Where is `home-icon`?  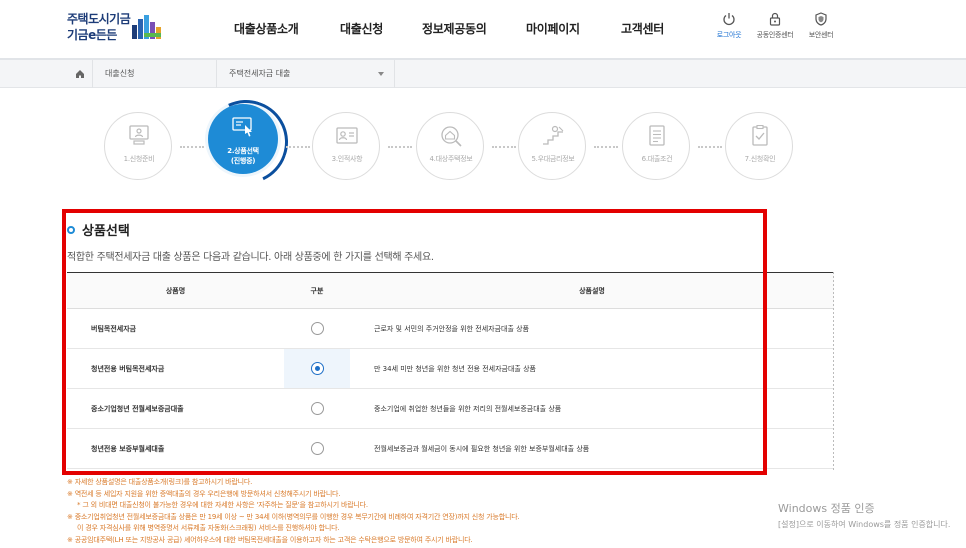
home-icon is located at coordinates (79, 74).